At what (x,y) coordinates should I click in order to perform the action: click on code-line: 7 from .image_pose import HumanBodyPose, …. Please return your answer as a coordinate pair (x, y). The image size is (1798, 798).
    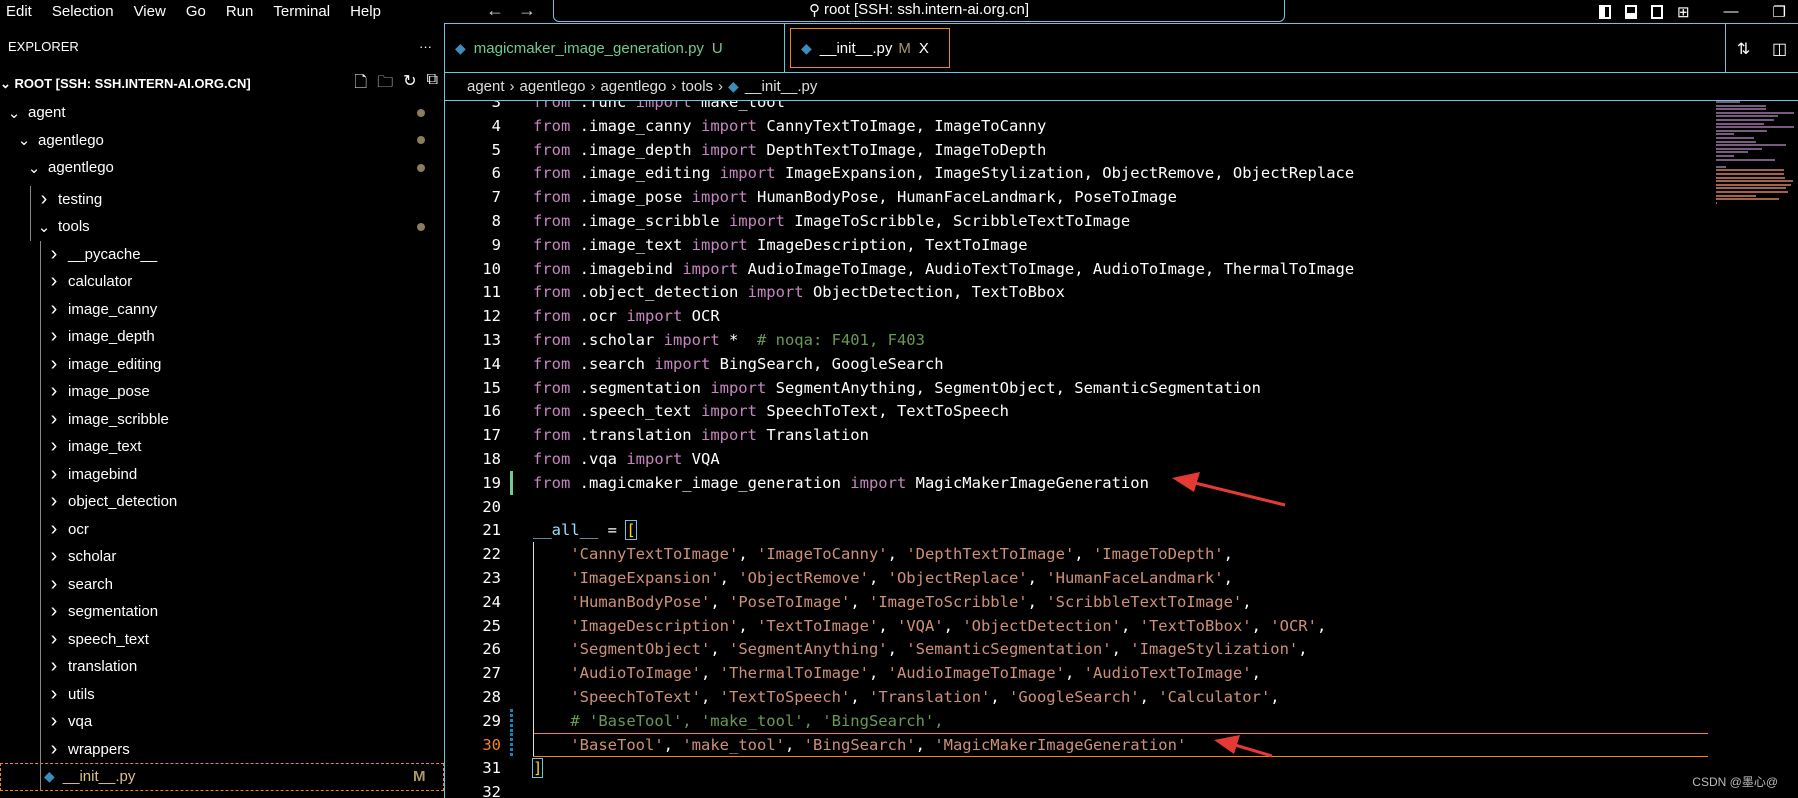
    Looking at the image, I should click on (1077, 197).